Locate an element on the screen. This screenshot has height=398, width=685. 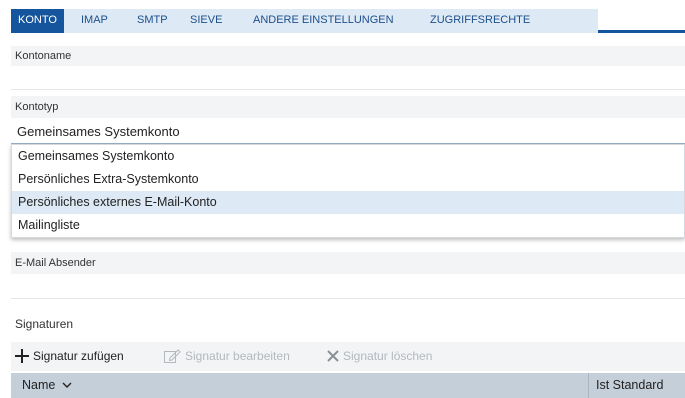
delete-signature-label: Signatur löschen is located at coordinates (388, 356).